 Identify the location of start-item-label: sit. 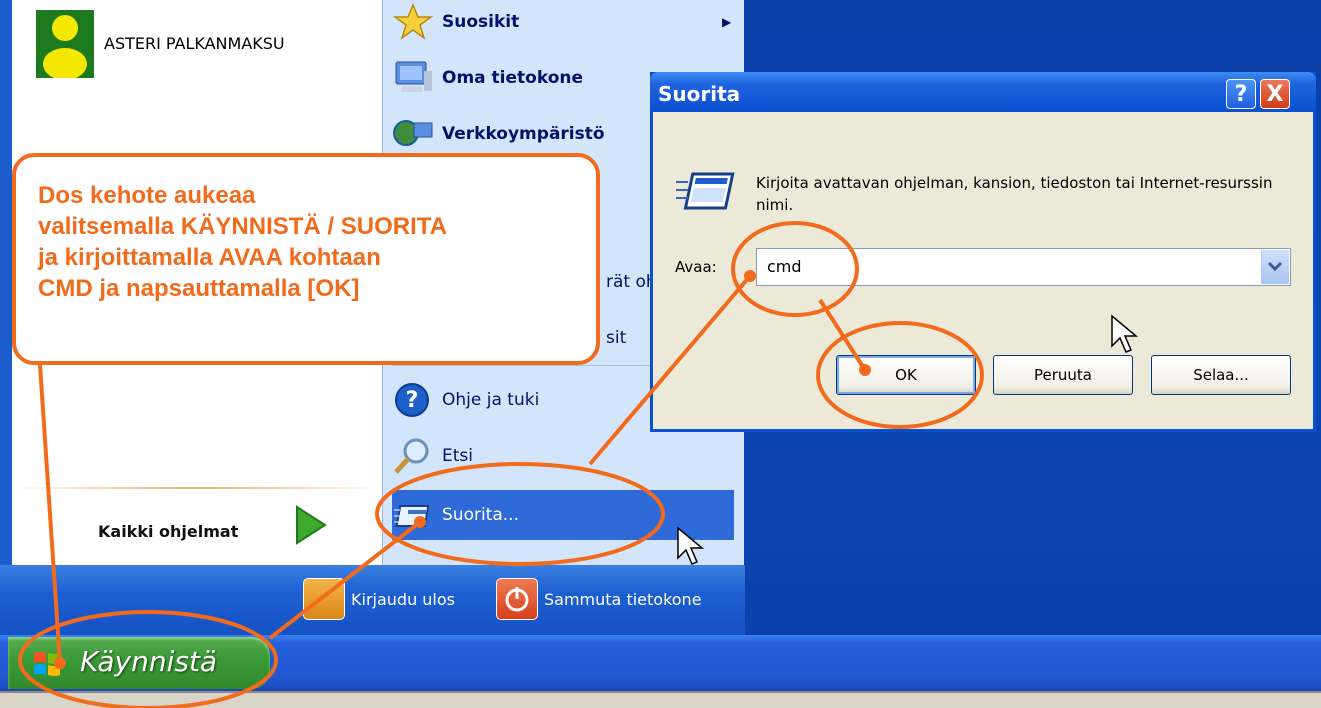
(616, 338).